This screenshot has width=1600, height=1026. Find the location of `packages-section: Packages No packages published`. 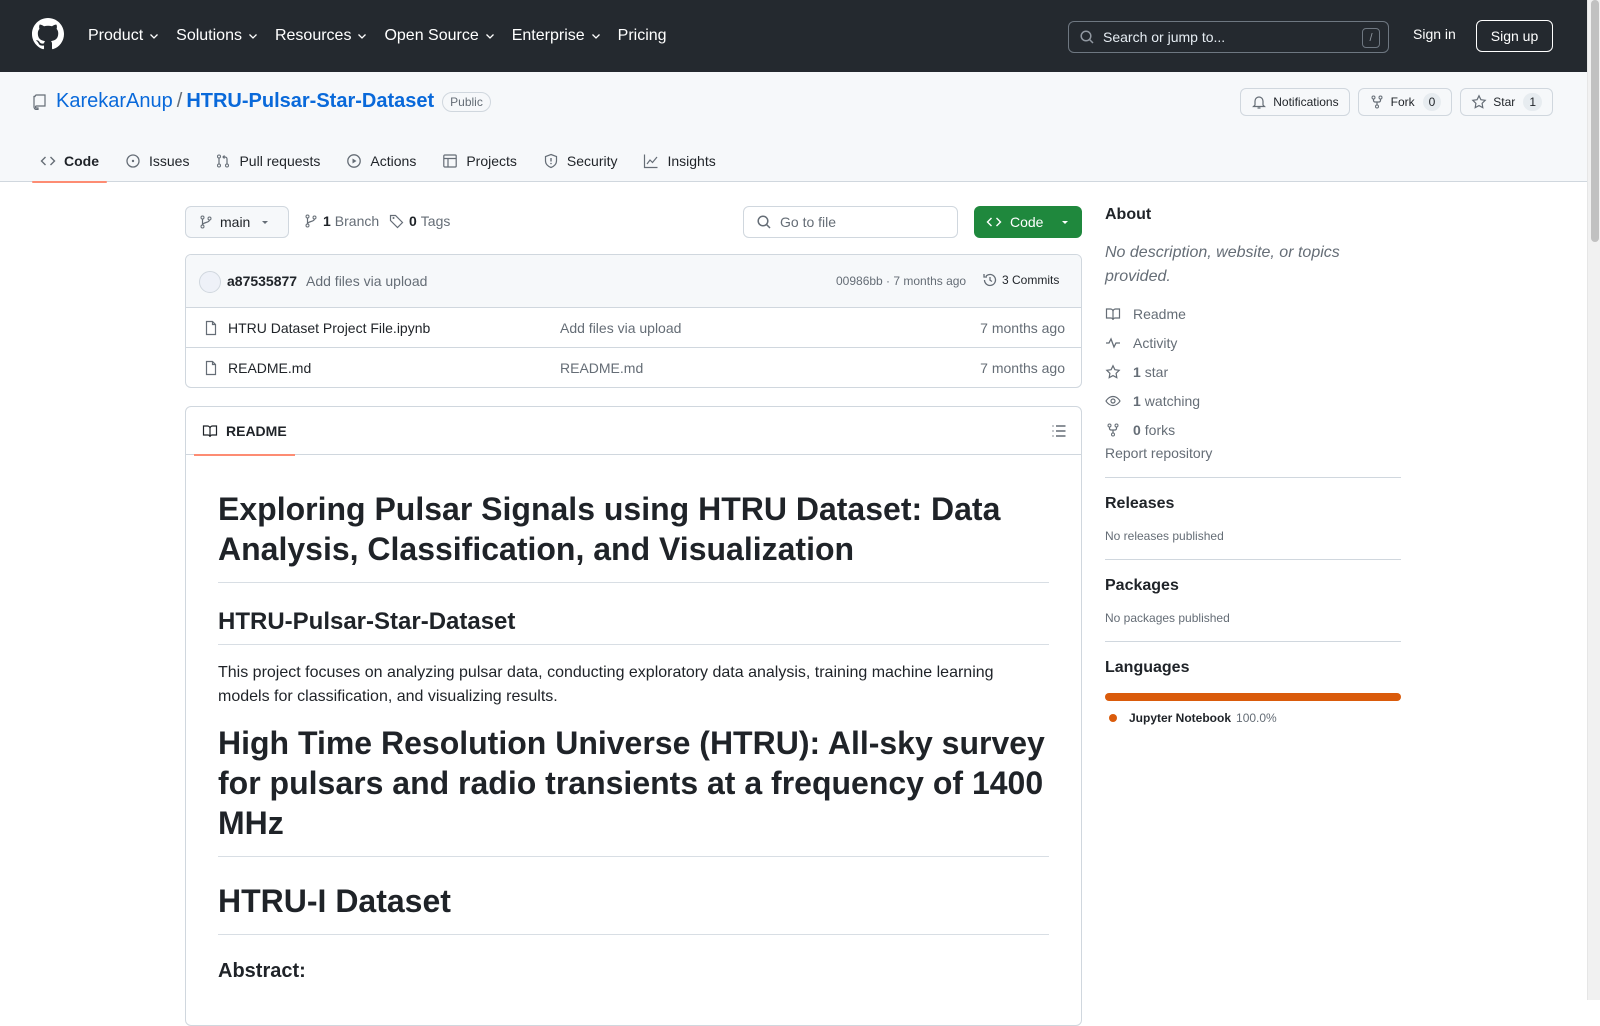

packages-section: Packages No packages published is located at coordinates (1253, 601).